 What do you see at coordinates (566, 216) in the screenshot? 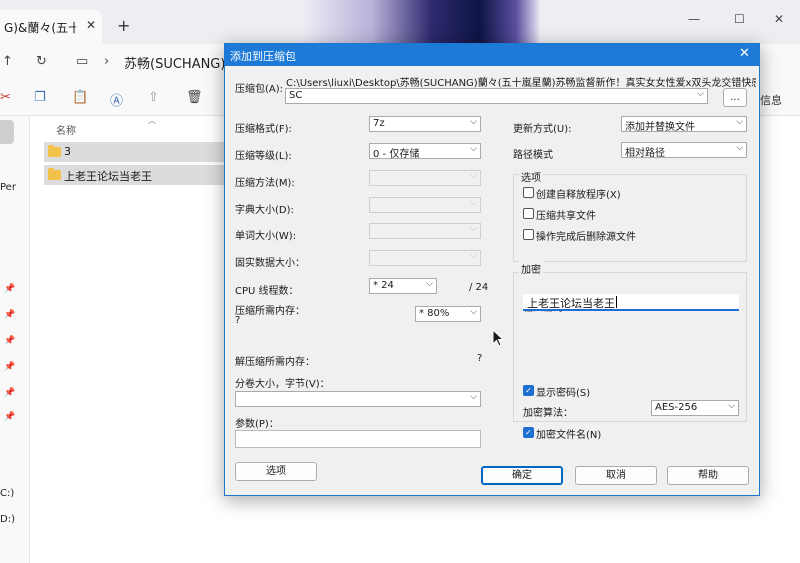
I see `shared-files-label: 压缩共享文件` at bounding box center [566, 216].